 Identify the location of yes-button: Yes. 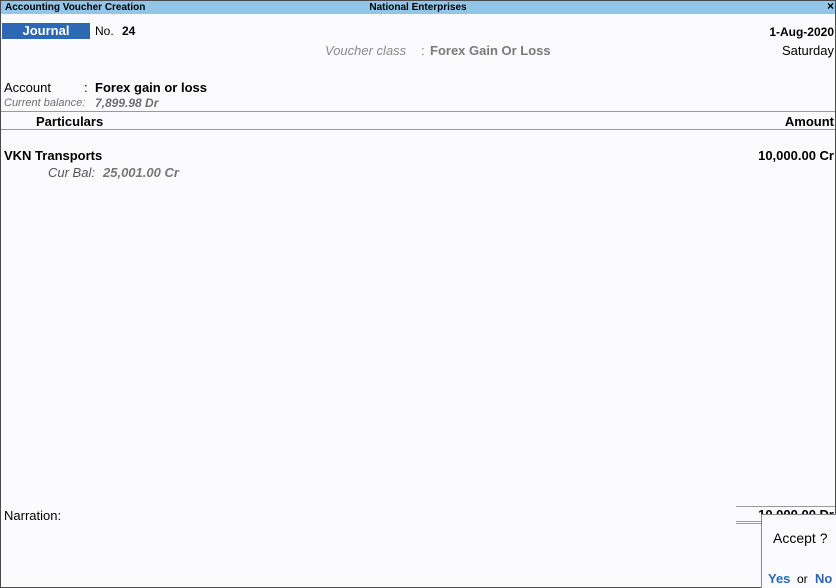
(779, 578).